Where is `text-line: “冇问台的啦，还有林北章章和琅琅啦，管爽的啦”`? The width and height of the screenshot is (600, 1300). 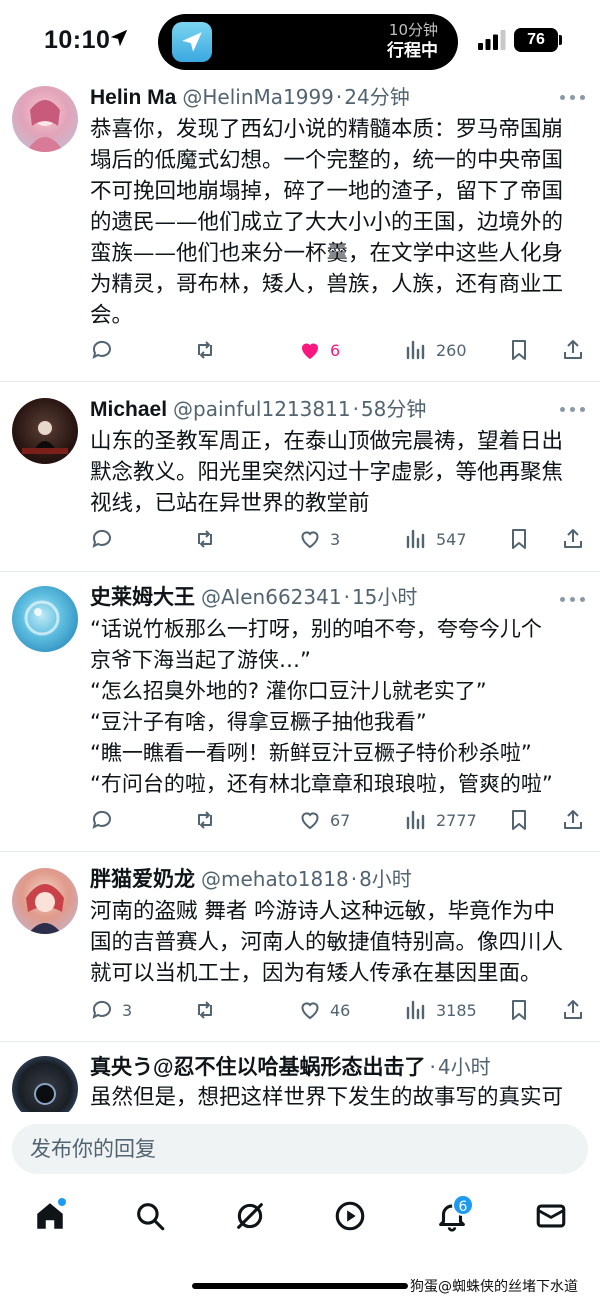 text-line: “冇问台的啦，还有林北章章和琅琅啦，管爽的啦” is located at coordinates (321, 784).